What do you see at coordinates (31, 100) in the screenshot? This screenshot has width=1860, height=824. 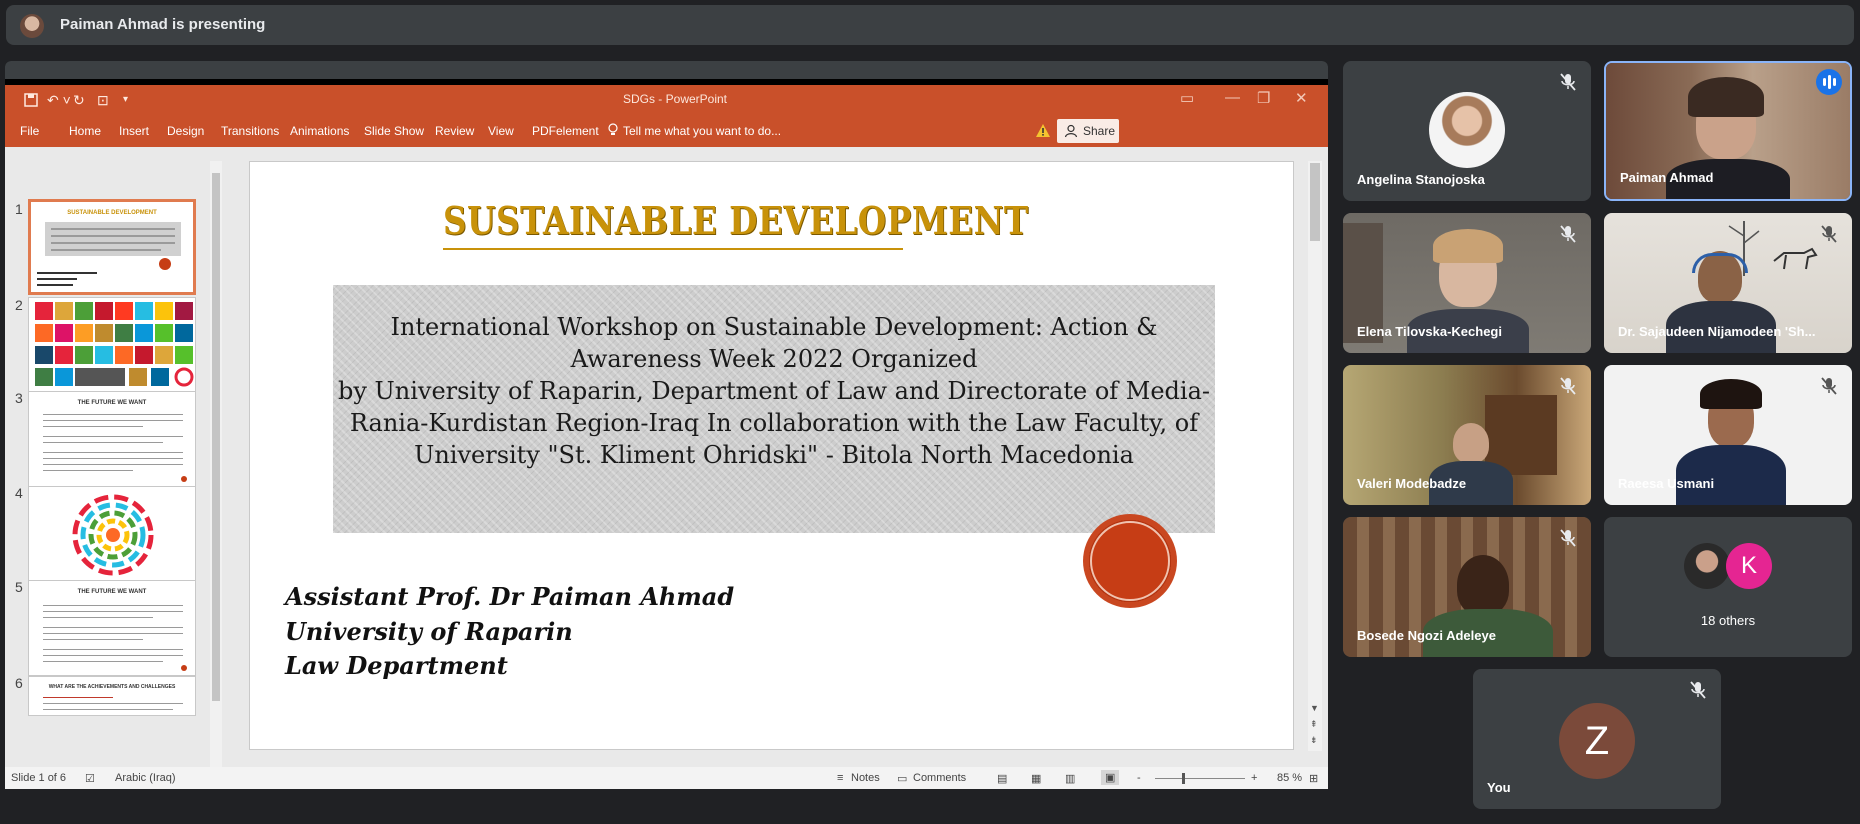 I see `save-icon` at bounding box center [31, 100].